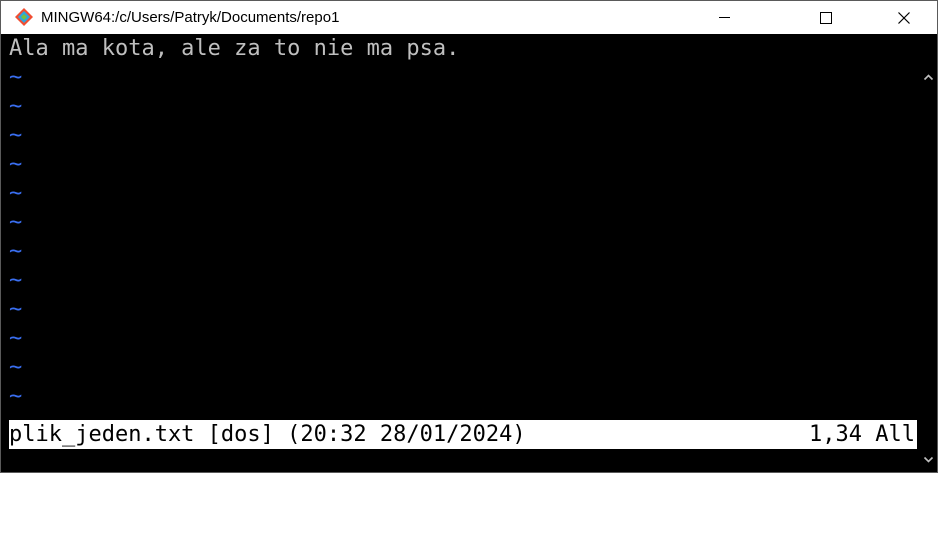 Image resolution: width=938 pixels, height=536 pixels. What do you see at coordinates (928, 459) in the screenshot?
I see `scroll-down-arrow-icon` at bounding box center [928, 459].